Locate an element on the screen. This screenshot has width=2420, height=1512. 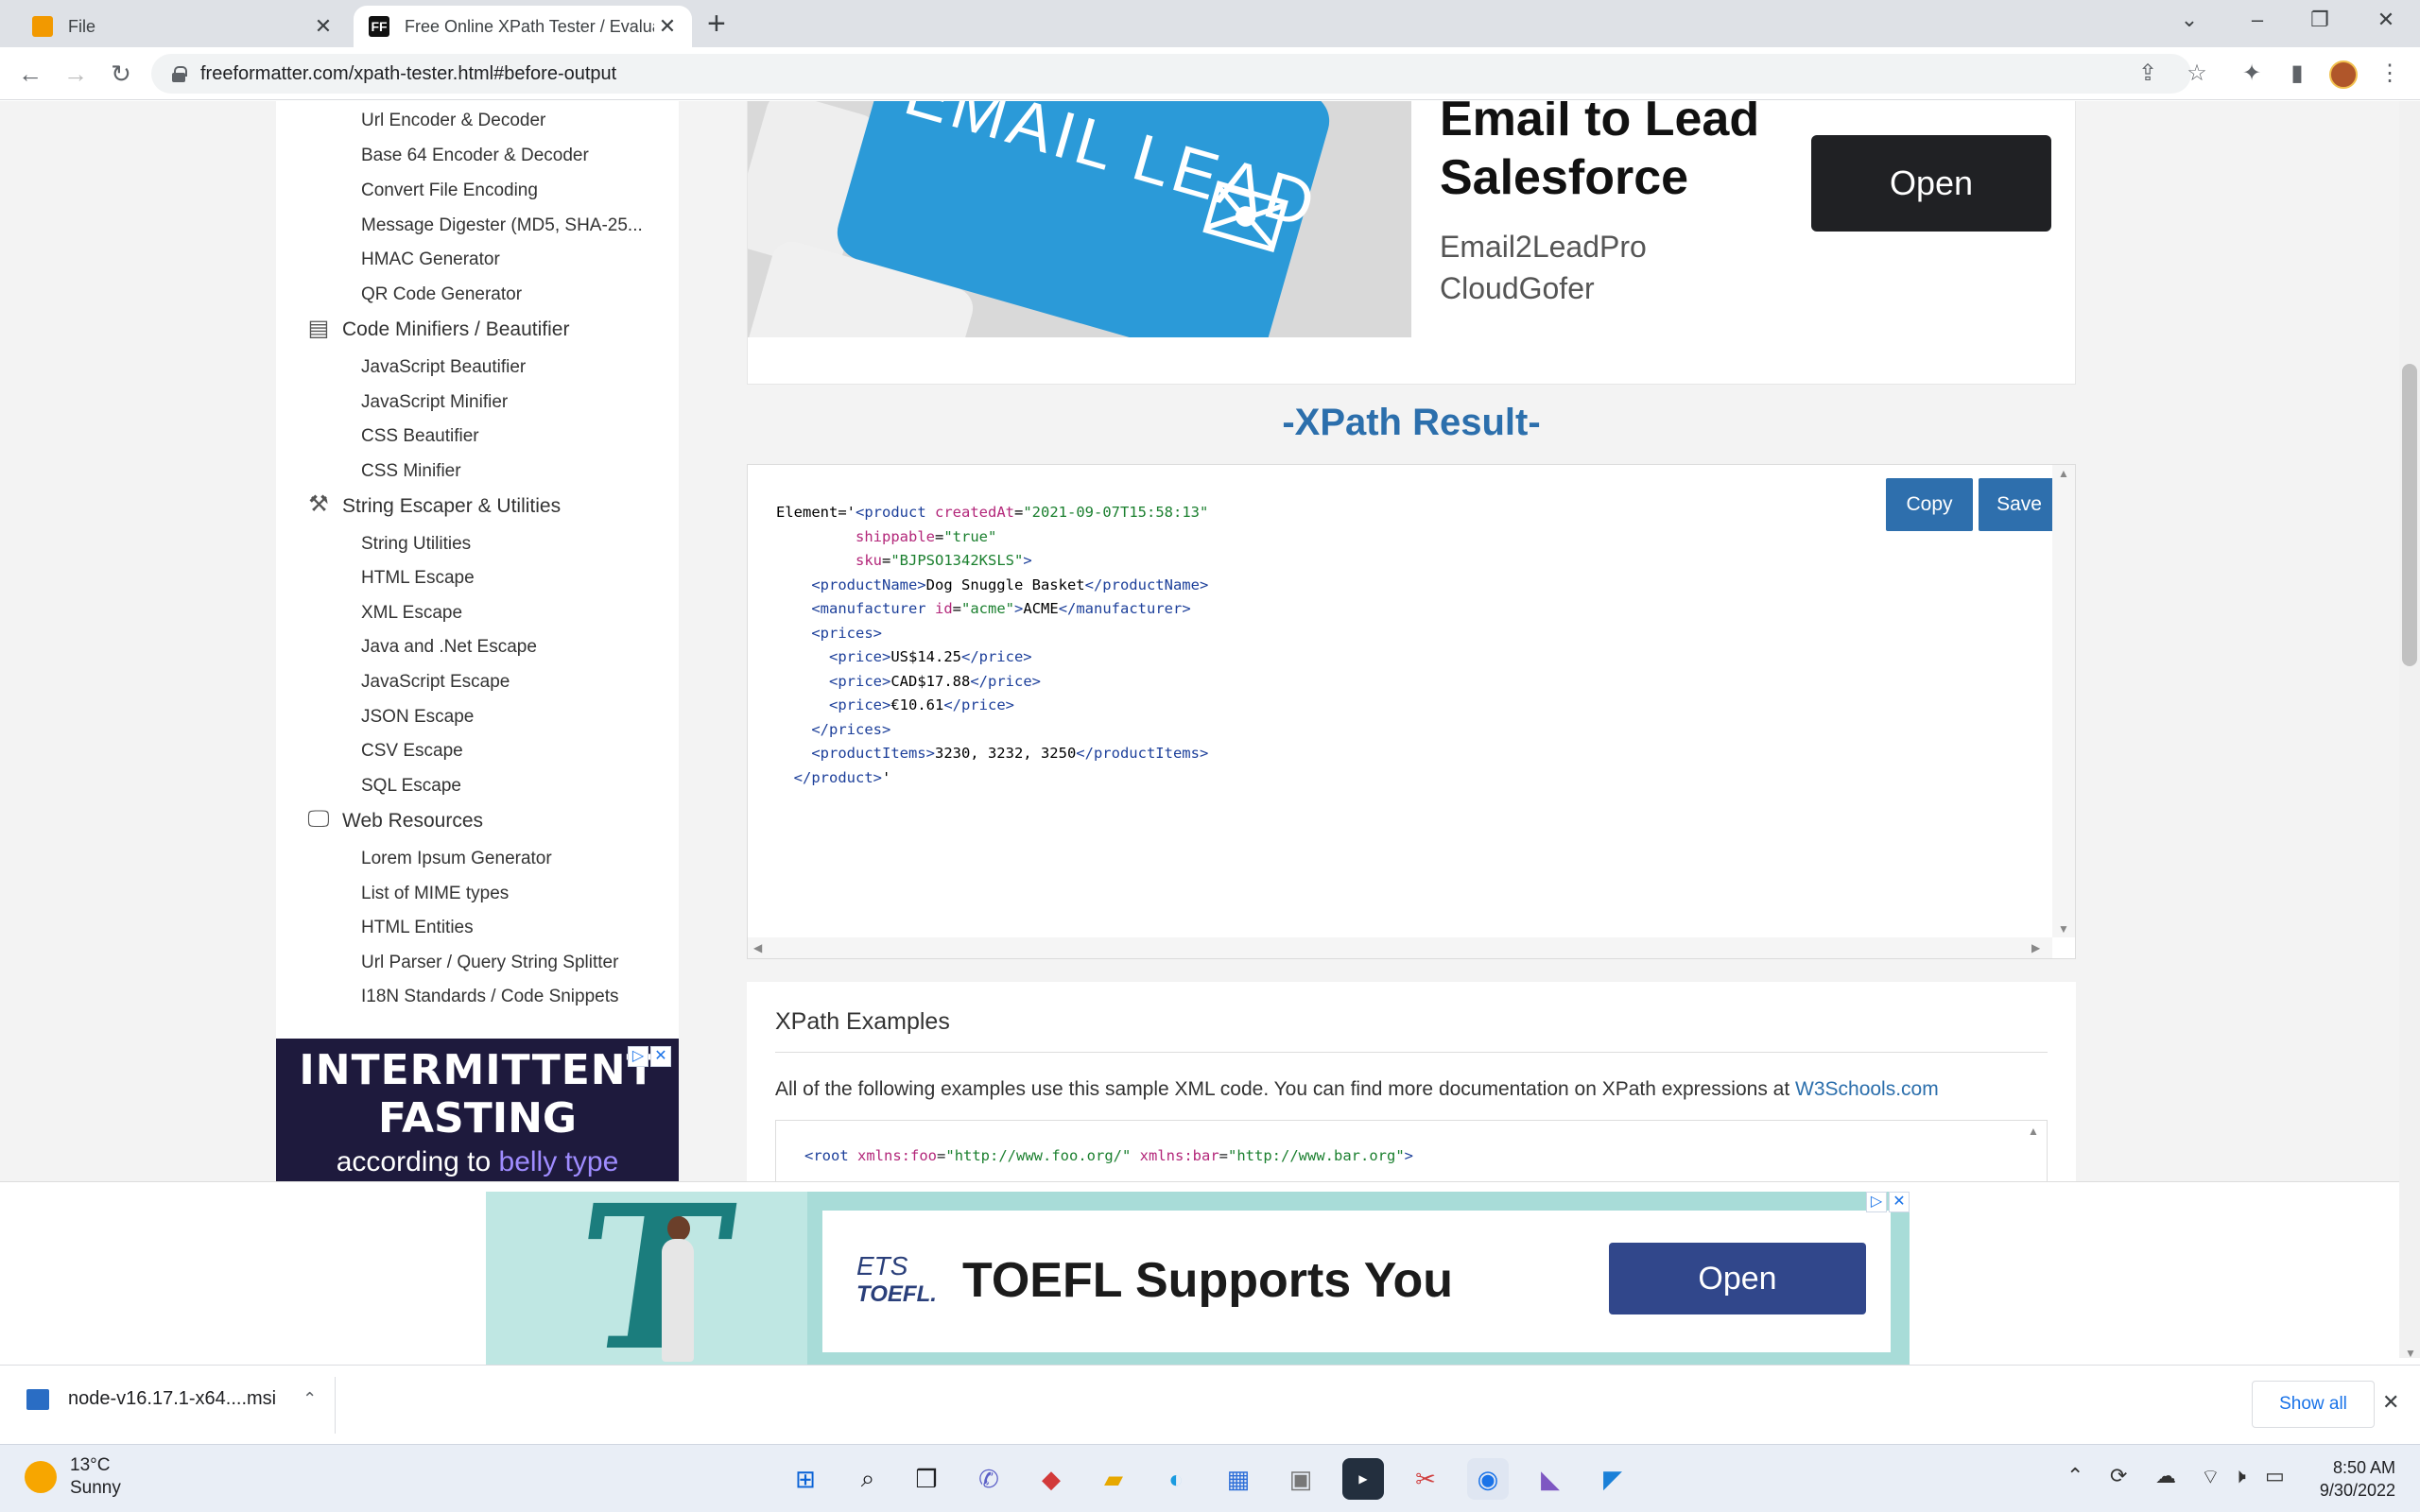
show-all-button: Show all is located at coordinates (2313, 1404).